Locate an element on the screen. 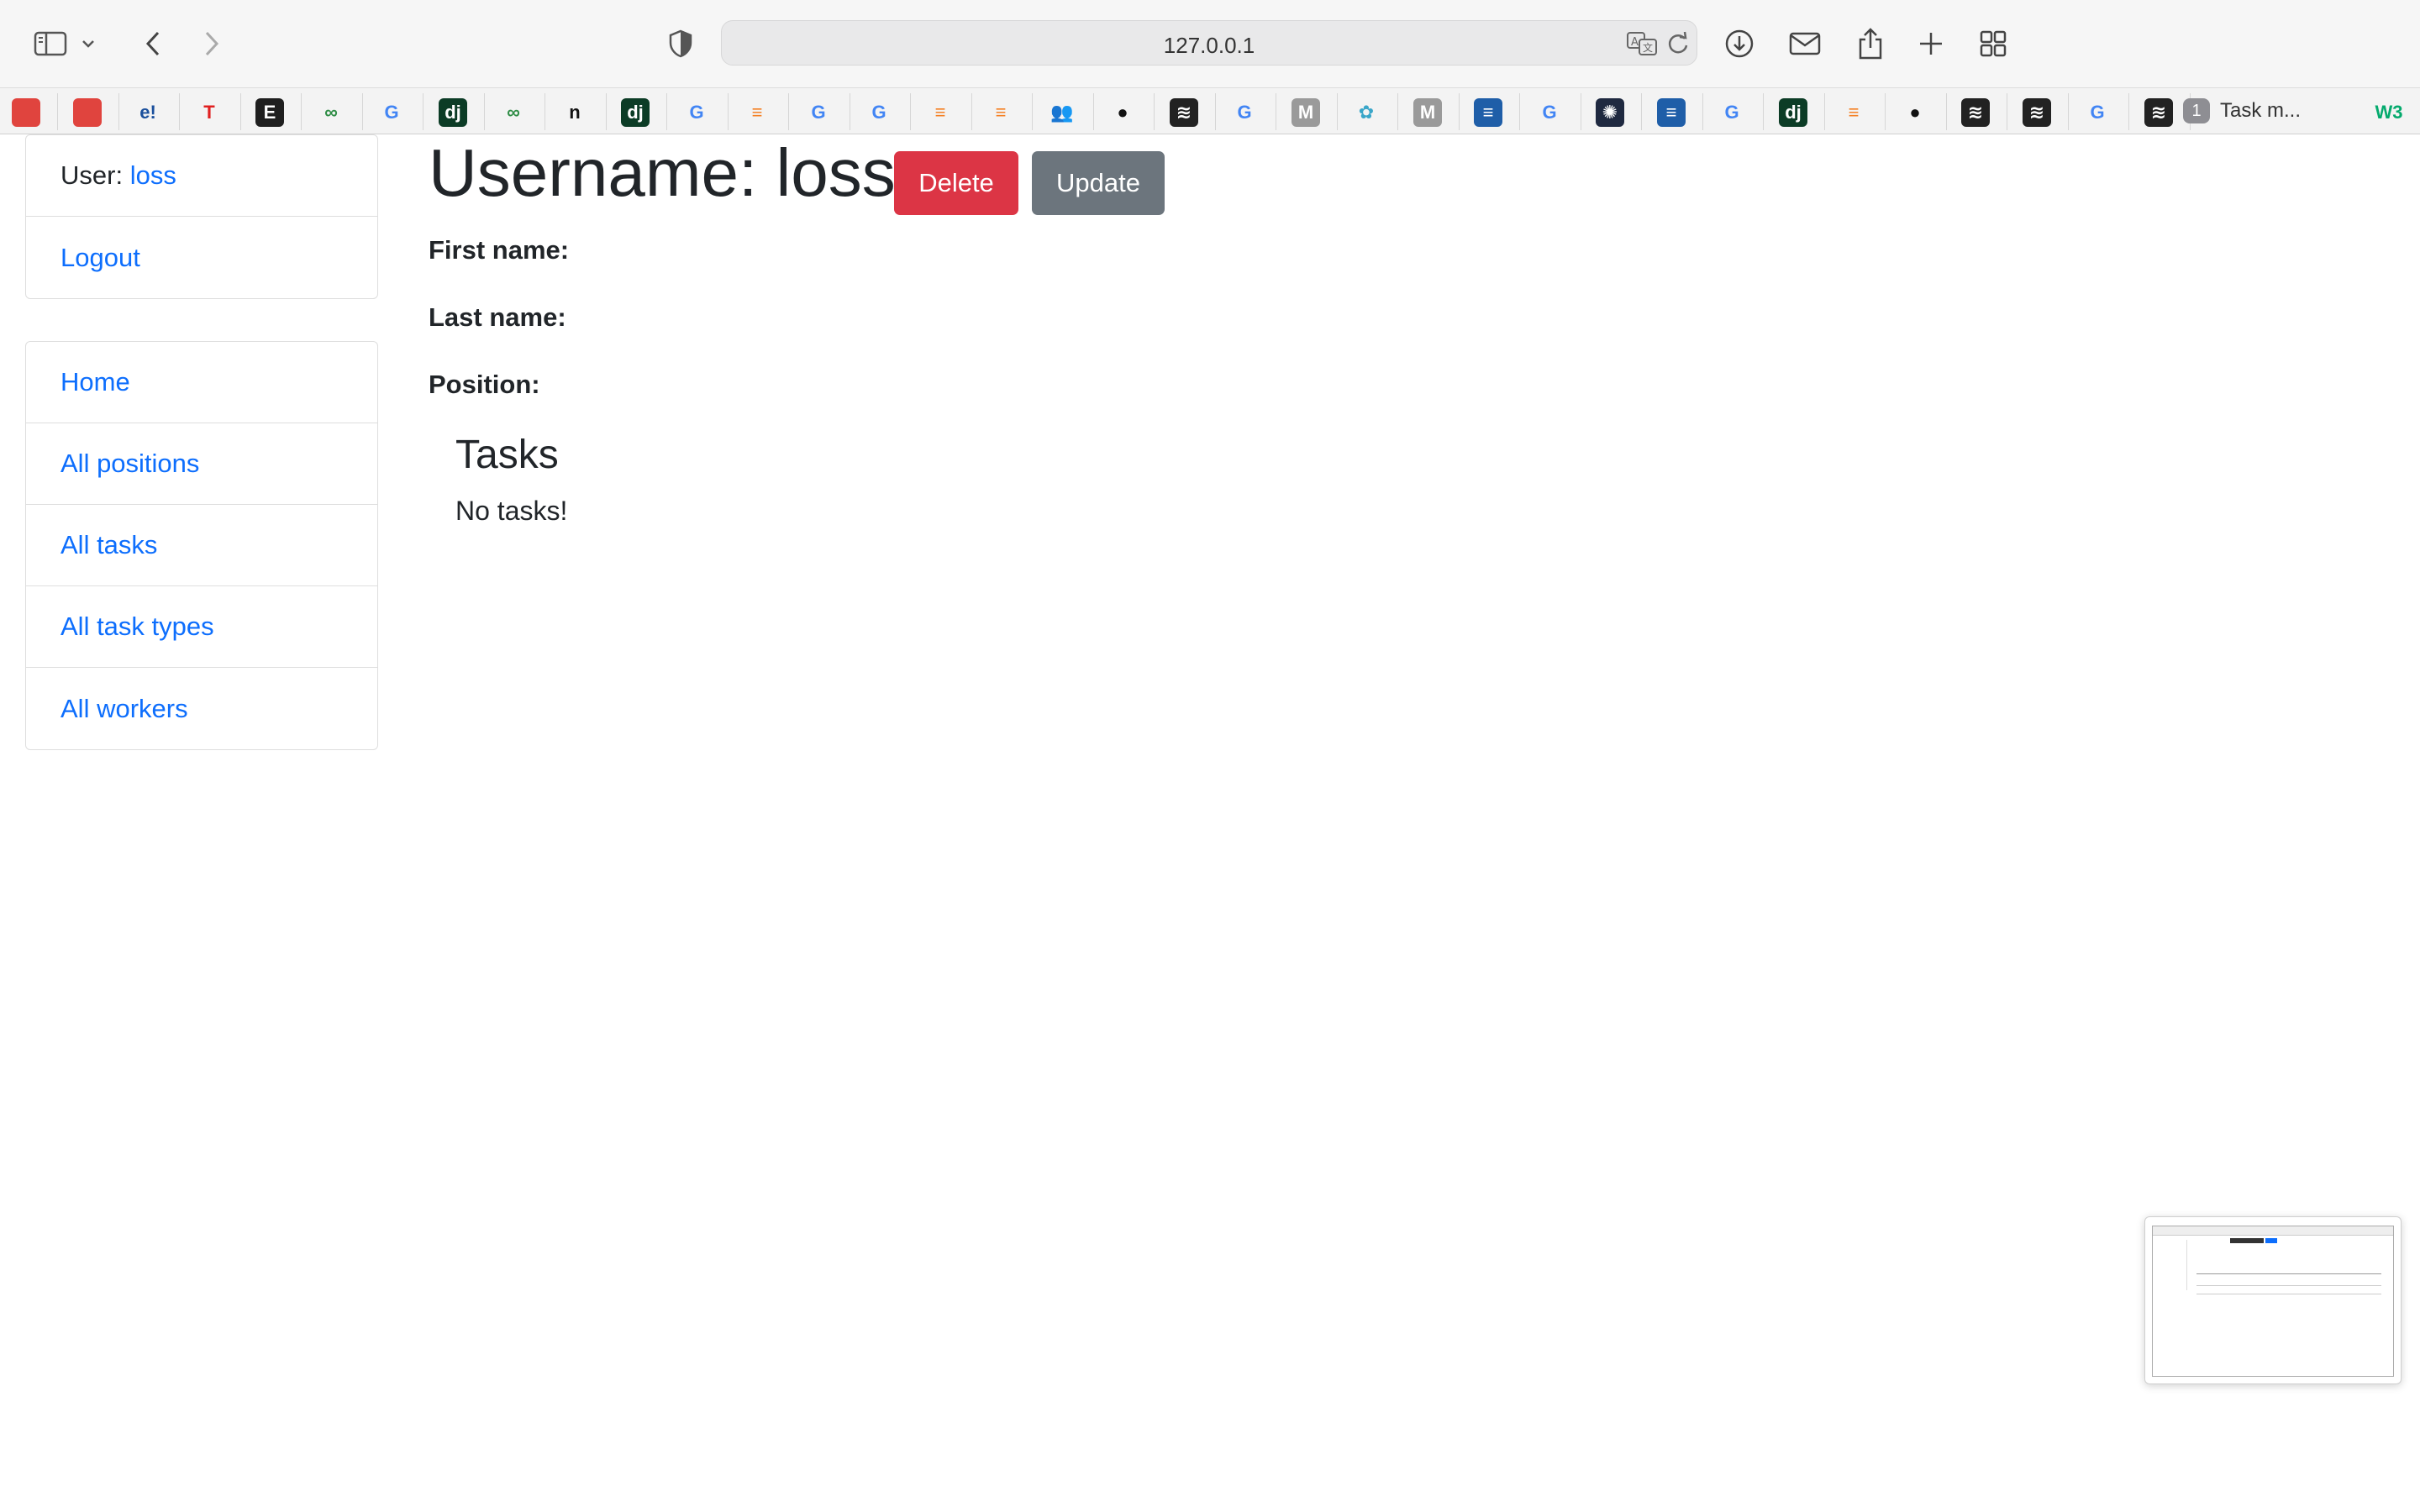  user-link: loss is located at coordinates (153, 175).